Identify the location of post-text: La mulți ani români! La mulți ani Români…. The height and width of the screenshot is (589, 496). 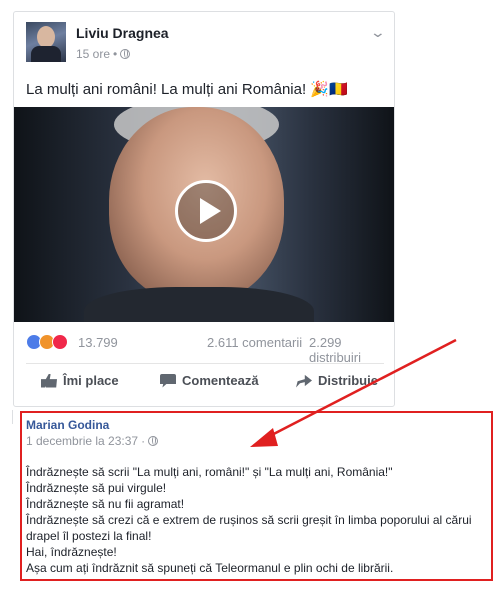
(187, 89).